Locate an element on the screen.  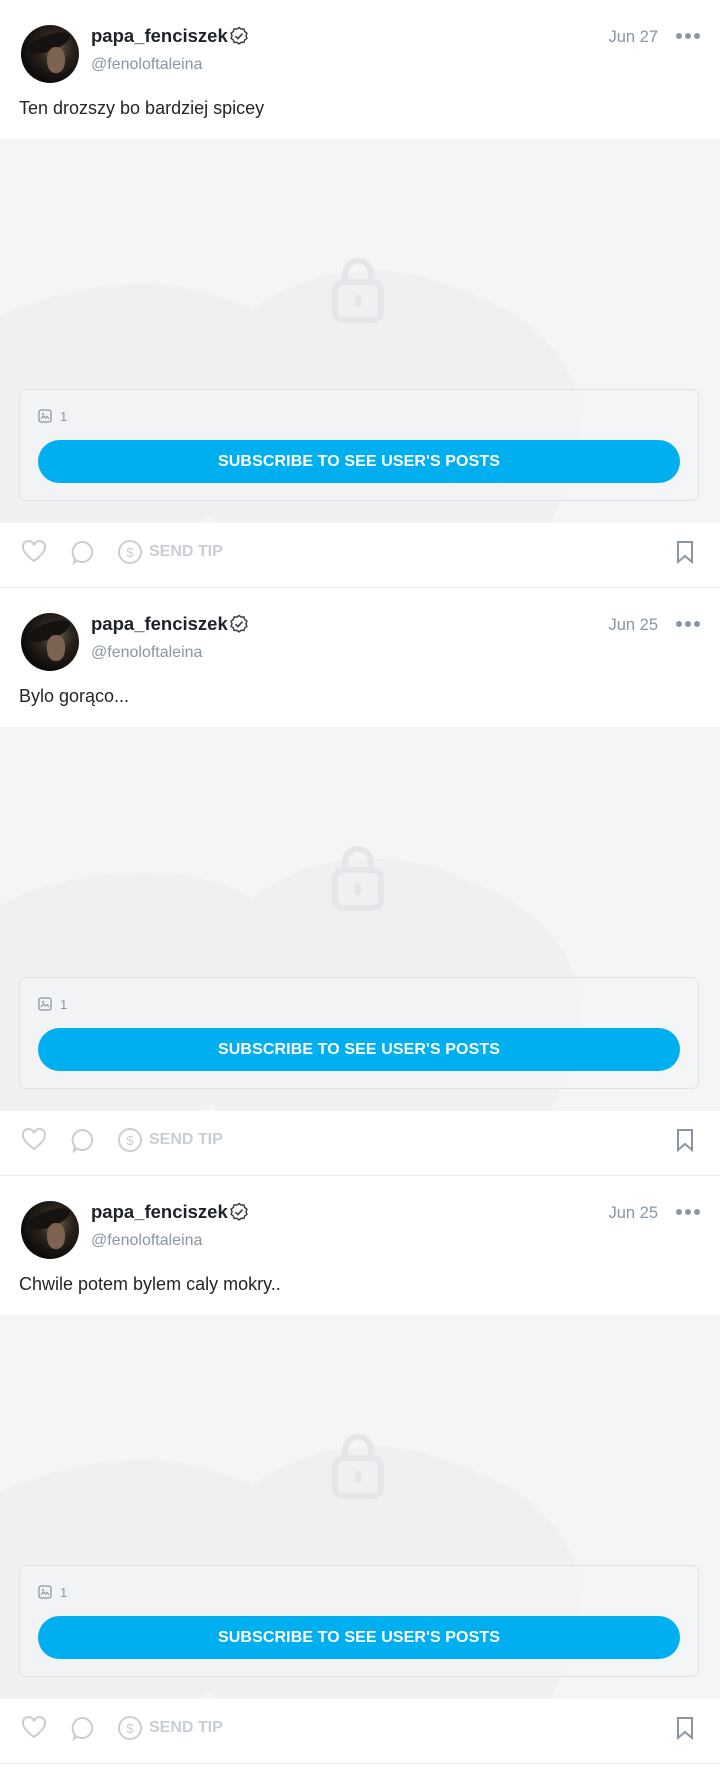
post-date: Jun 27 is located at coordinates (633, 37).